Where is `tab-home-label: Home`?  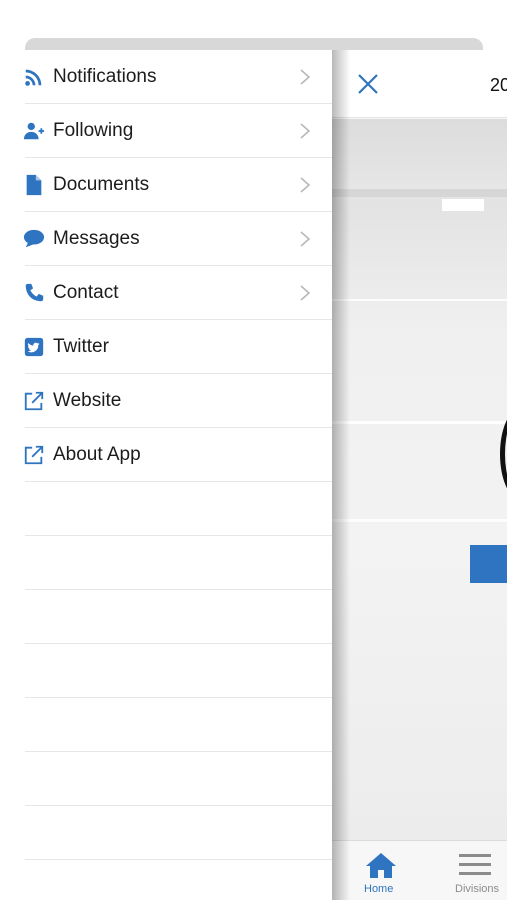 tab-home-label: Home is located at coordinates (379, 889).